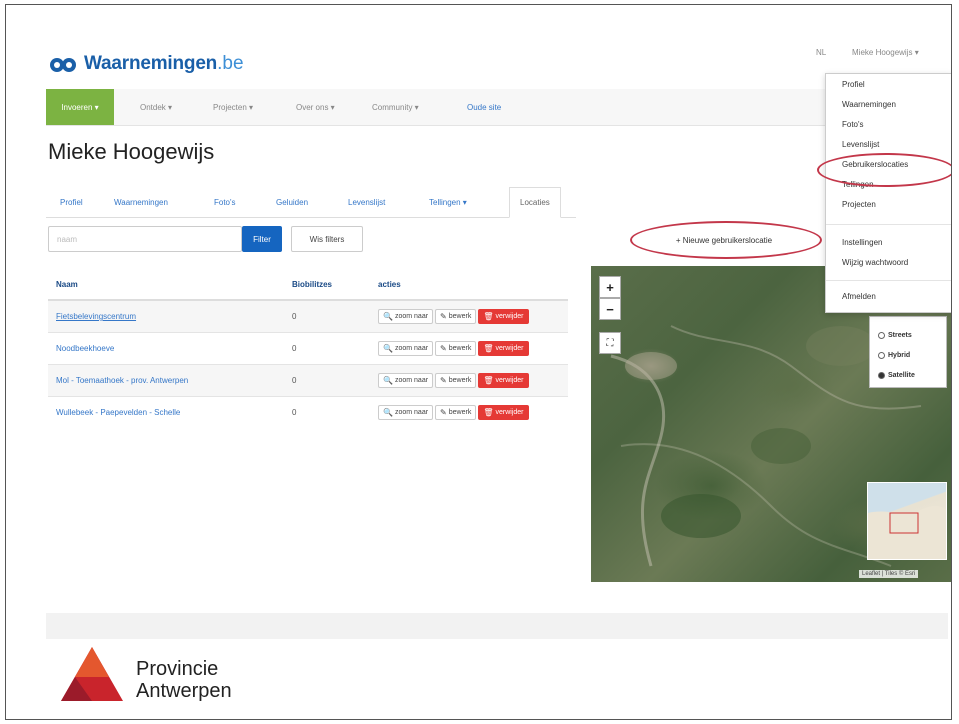  Describe the element at coordinates (859, 204) in the screenshot. I see `menu-item-projects: Projecten` at that location.